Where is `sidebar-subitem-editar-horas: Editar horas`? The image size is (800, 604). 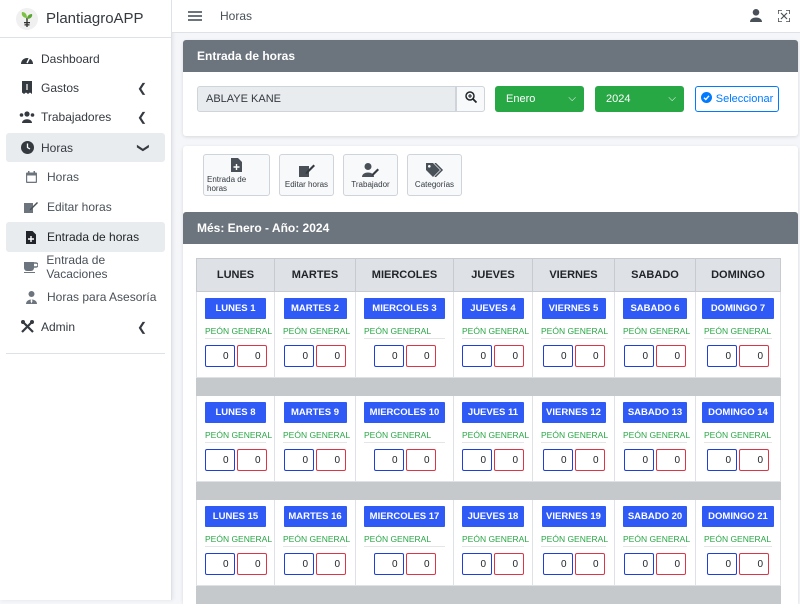
sidebar-subitem-editar-horas: Editar horas is located at coordinates (85, 207).